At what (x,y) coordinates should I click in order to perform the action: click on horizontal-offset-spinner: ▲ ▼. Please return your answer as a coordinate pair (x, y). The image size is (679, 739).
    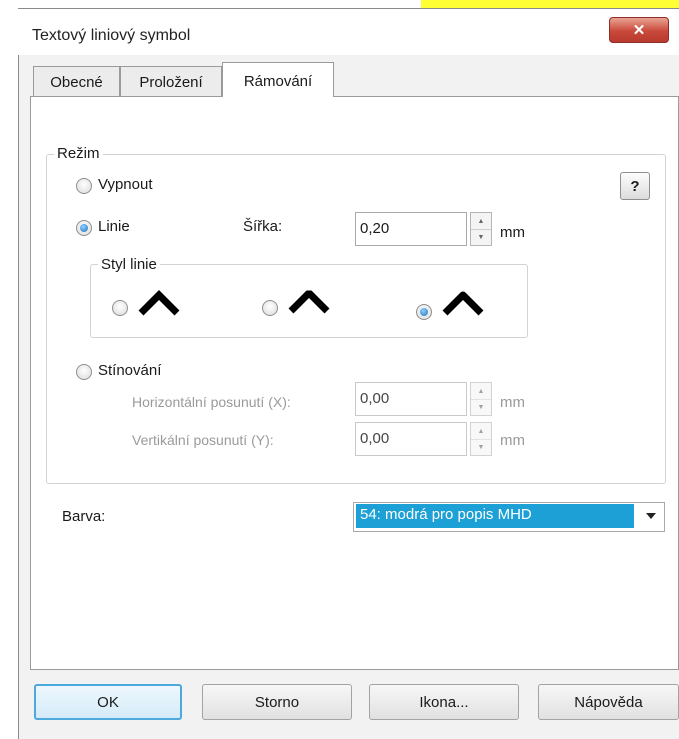
    Looking at the image, I should click on (481, 399).